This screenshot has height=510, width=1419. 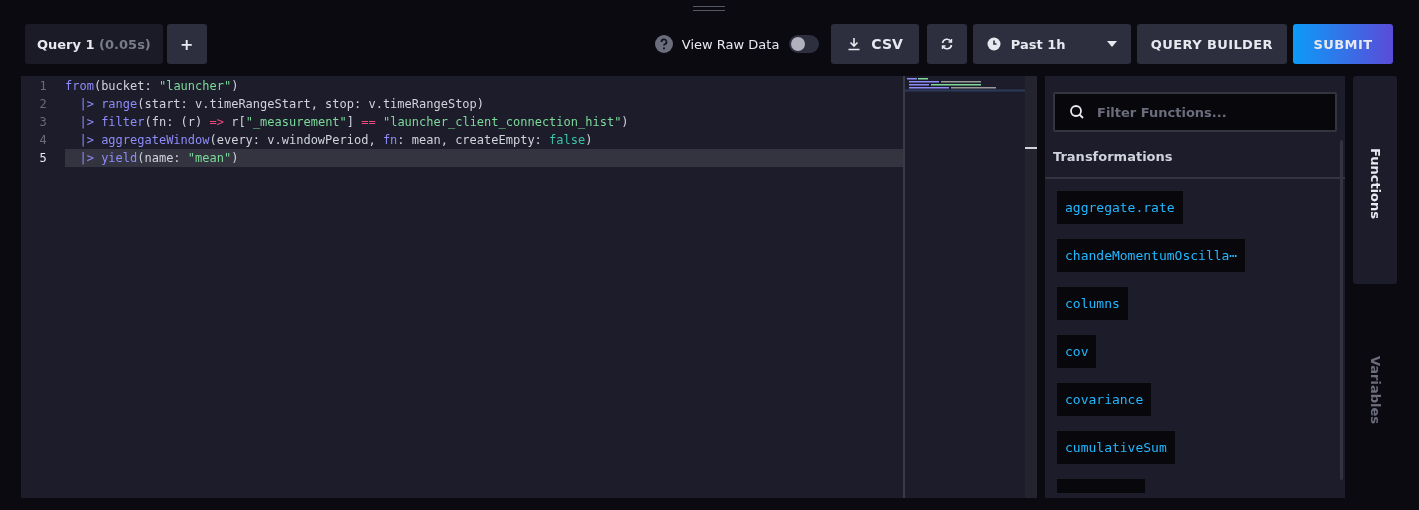 I want to click on add-query-button: +, so click(x=186, y=44).